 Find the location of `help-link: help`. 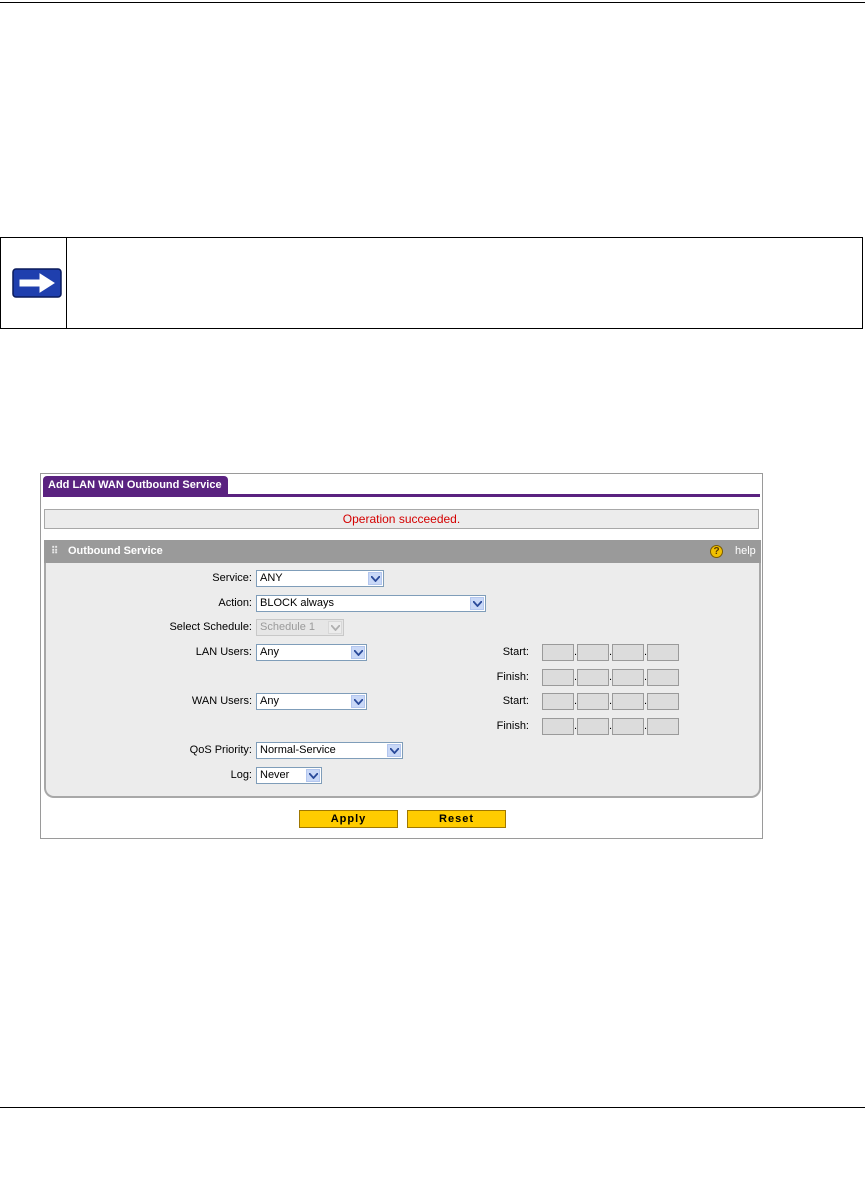

help-link: help is located at coordinates (745, 551).